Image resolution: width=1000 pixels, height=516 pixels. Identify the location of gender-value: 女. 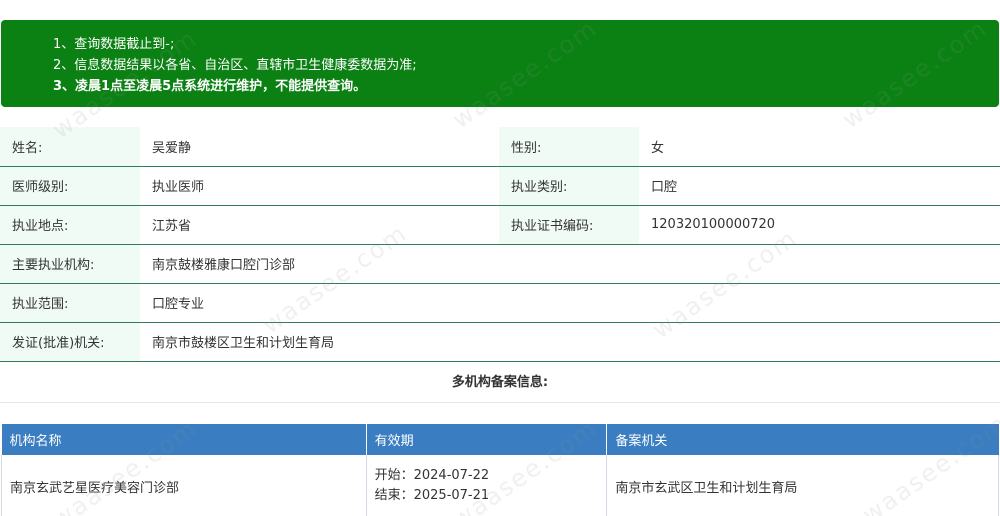
(819, 147).